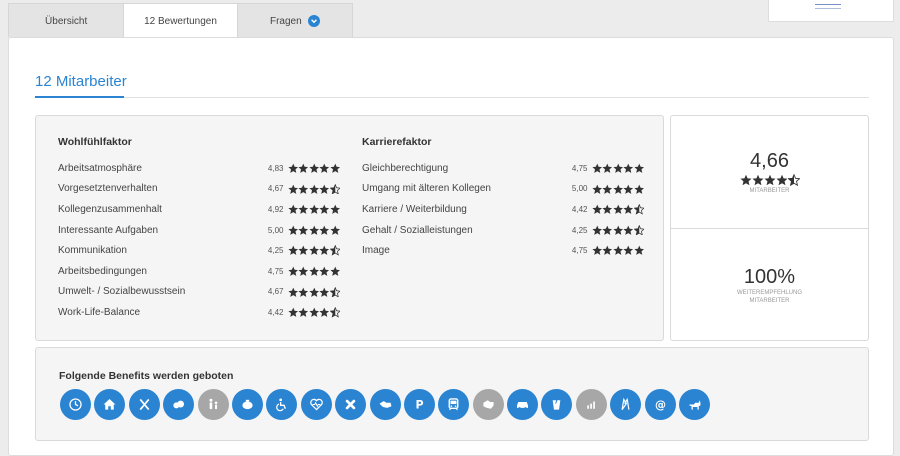 The height and width of the screenshot is (456, 900). I want to click on tab-questions: Fragen, so click(295, 21).